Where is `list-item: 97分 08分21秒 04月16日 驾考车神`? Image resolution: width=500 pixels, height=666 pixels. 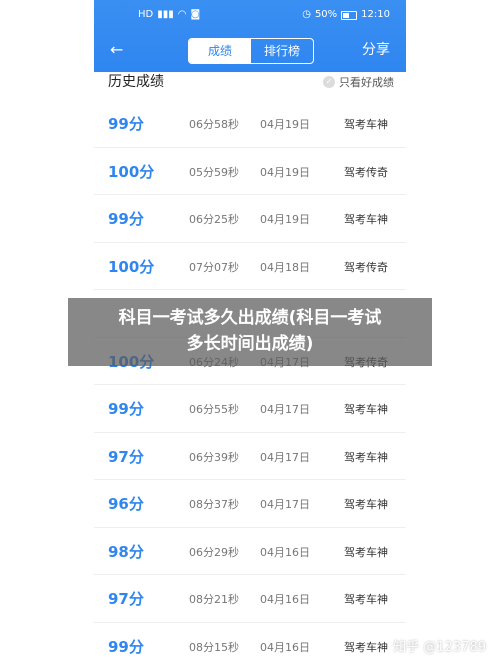 list-item: 97分 08分21秒 04月16日 驾考车神 is located at coordinates (250, 599).